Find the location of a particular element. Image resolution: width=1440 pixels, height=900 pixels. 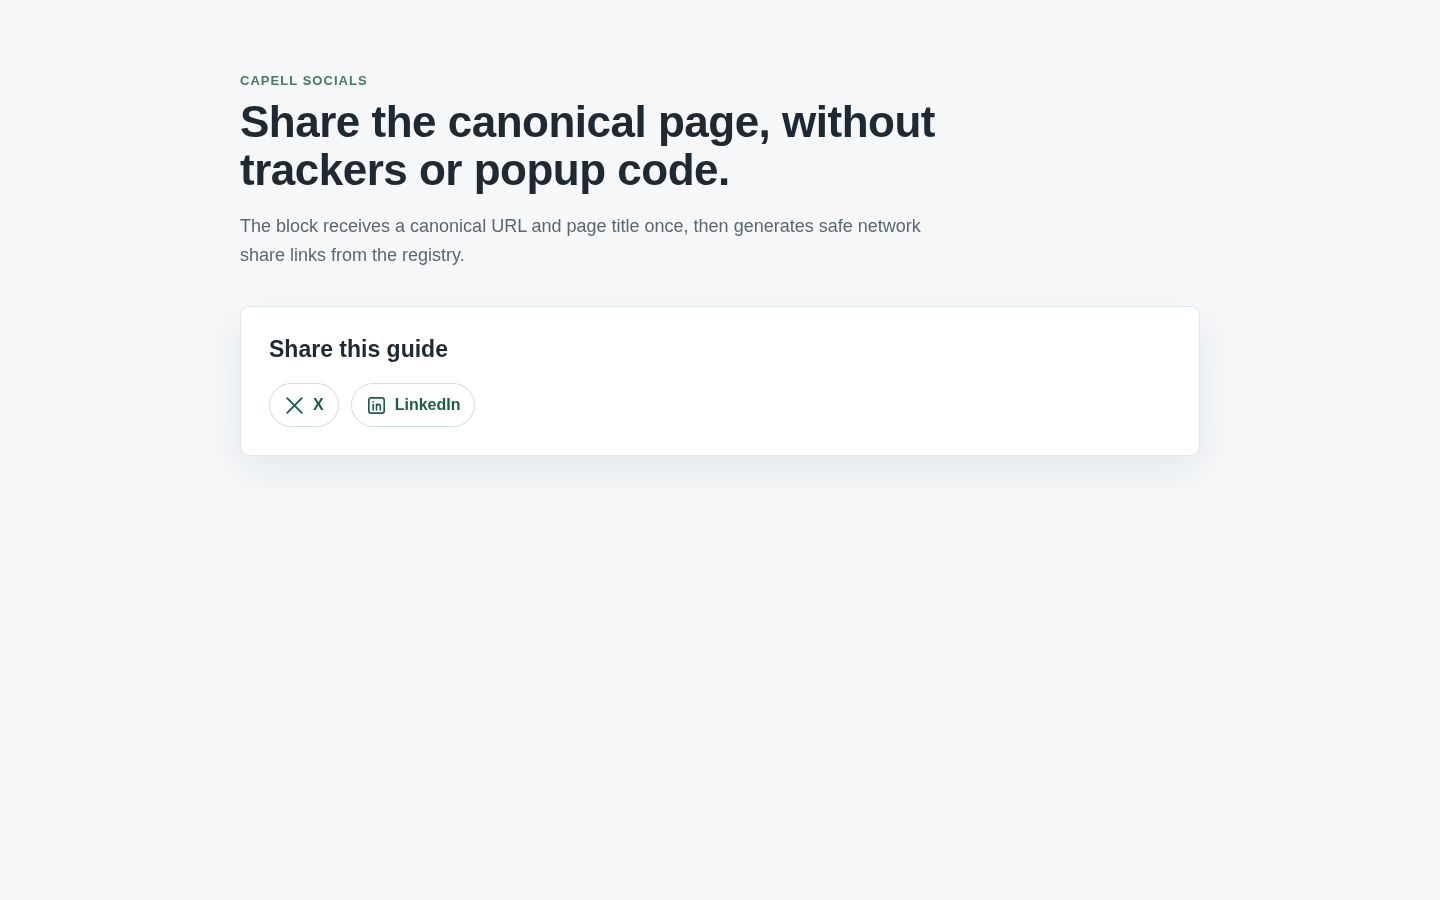

x-icon is located at coordinates (294, 405).